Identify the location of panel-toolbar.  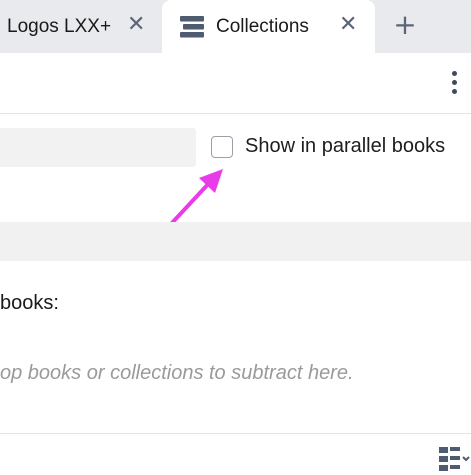
(235, 83).